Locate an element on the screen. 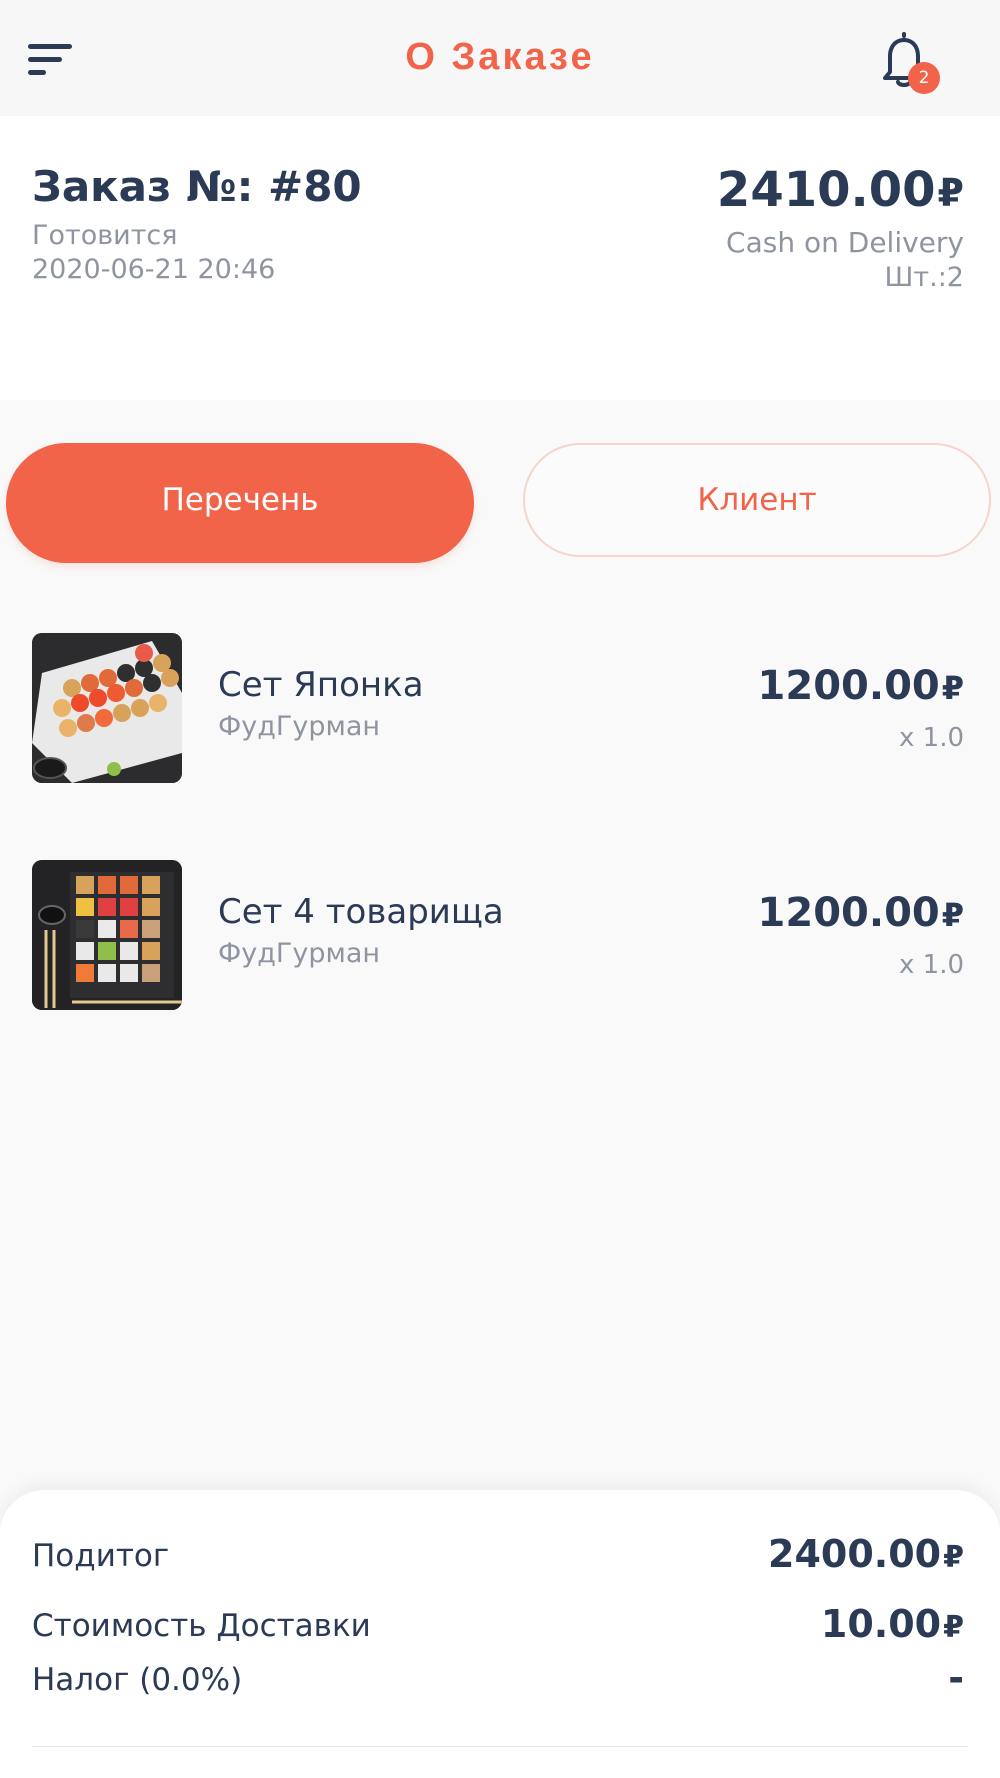 The image size is (1000, 1778). page-title: О Заказе is located at coordinates (500, 57).